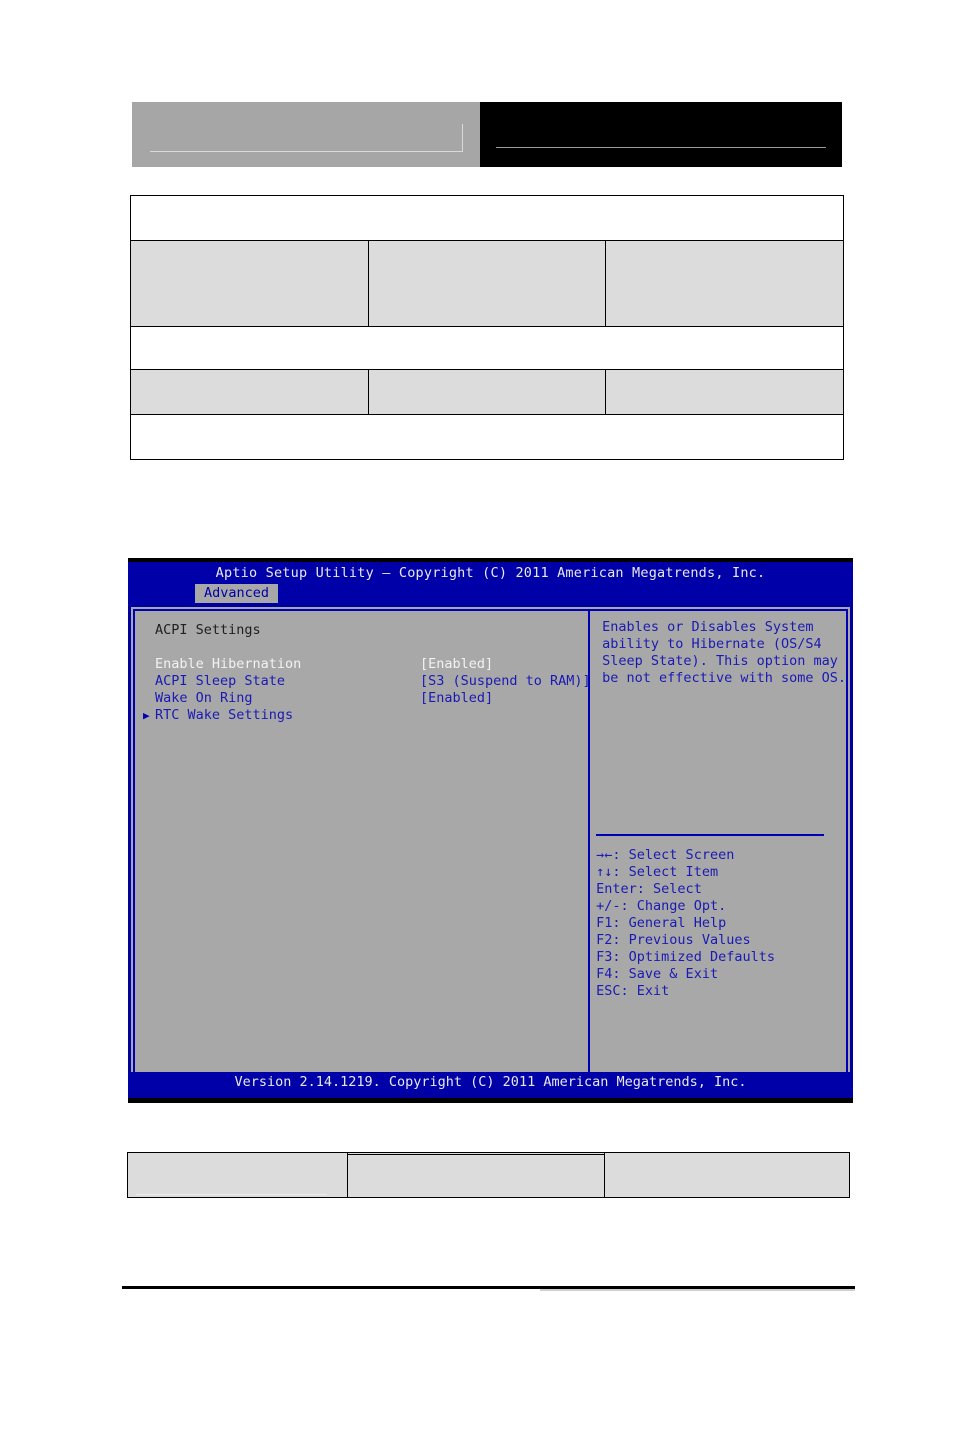 The width and height of the screenshot is (954, 1434). Describe the element at coordinates (371, 698) in the screenshot. I see `option-row-wake-on-ring: Wake On Ring [Enabled]` at that location.